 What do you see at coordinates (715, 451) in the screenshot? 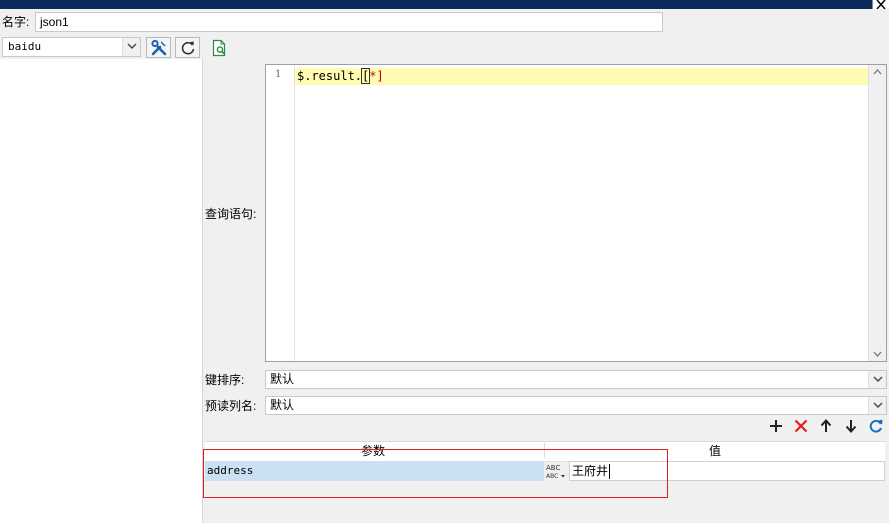
I see `value-column-header: 值` at bounding box center [715, 451].